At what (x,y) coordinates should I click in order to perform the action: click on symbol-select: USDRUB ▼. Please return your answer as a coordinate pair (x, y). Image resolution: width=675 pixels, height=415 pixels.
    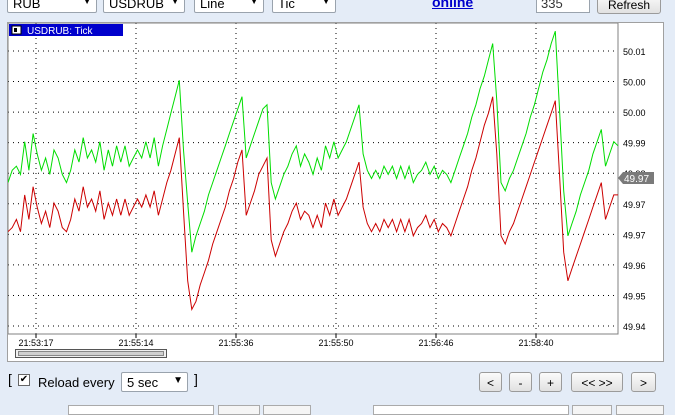
    Looking at the image, I should click on (144, 6).